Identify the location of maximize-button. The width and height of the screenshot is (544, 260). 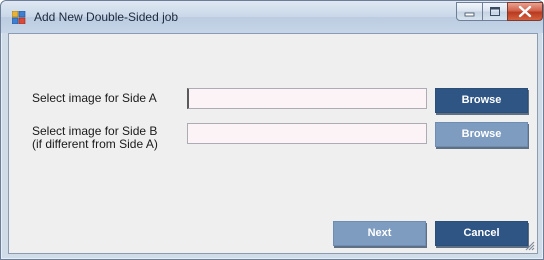
(495, 11).